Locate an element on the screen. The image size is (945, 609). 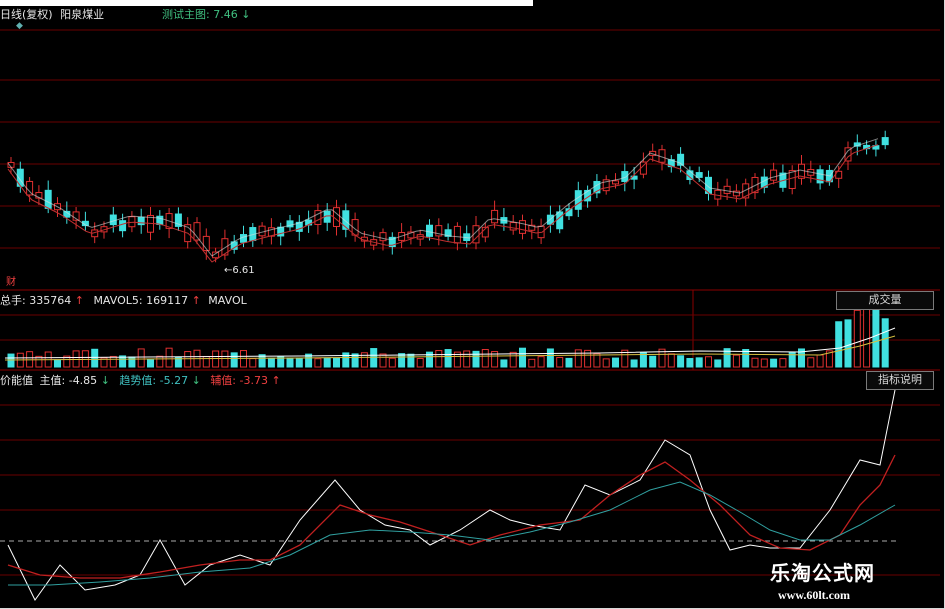
total-value: 335764 is located at coordinates (50, 300).